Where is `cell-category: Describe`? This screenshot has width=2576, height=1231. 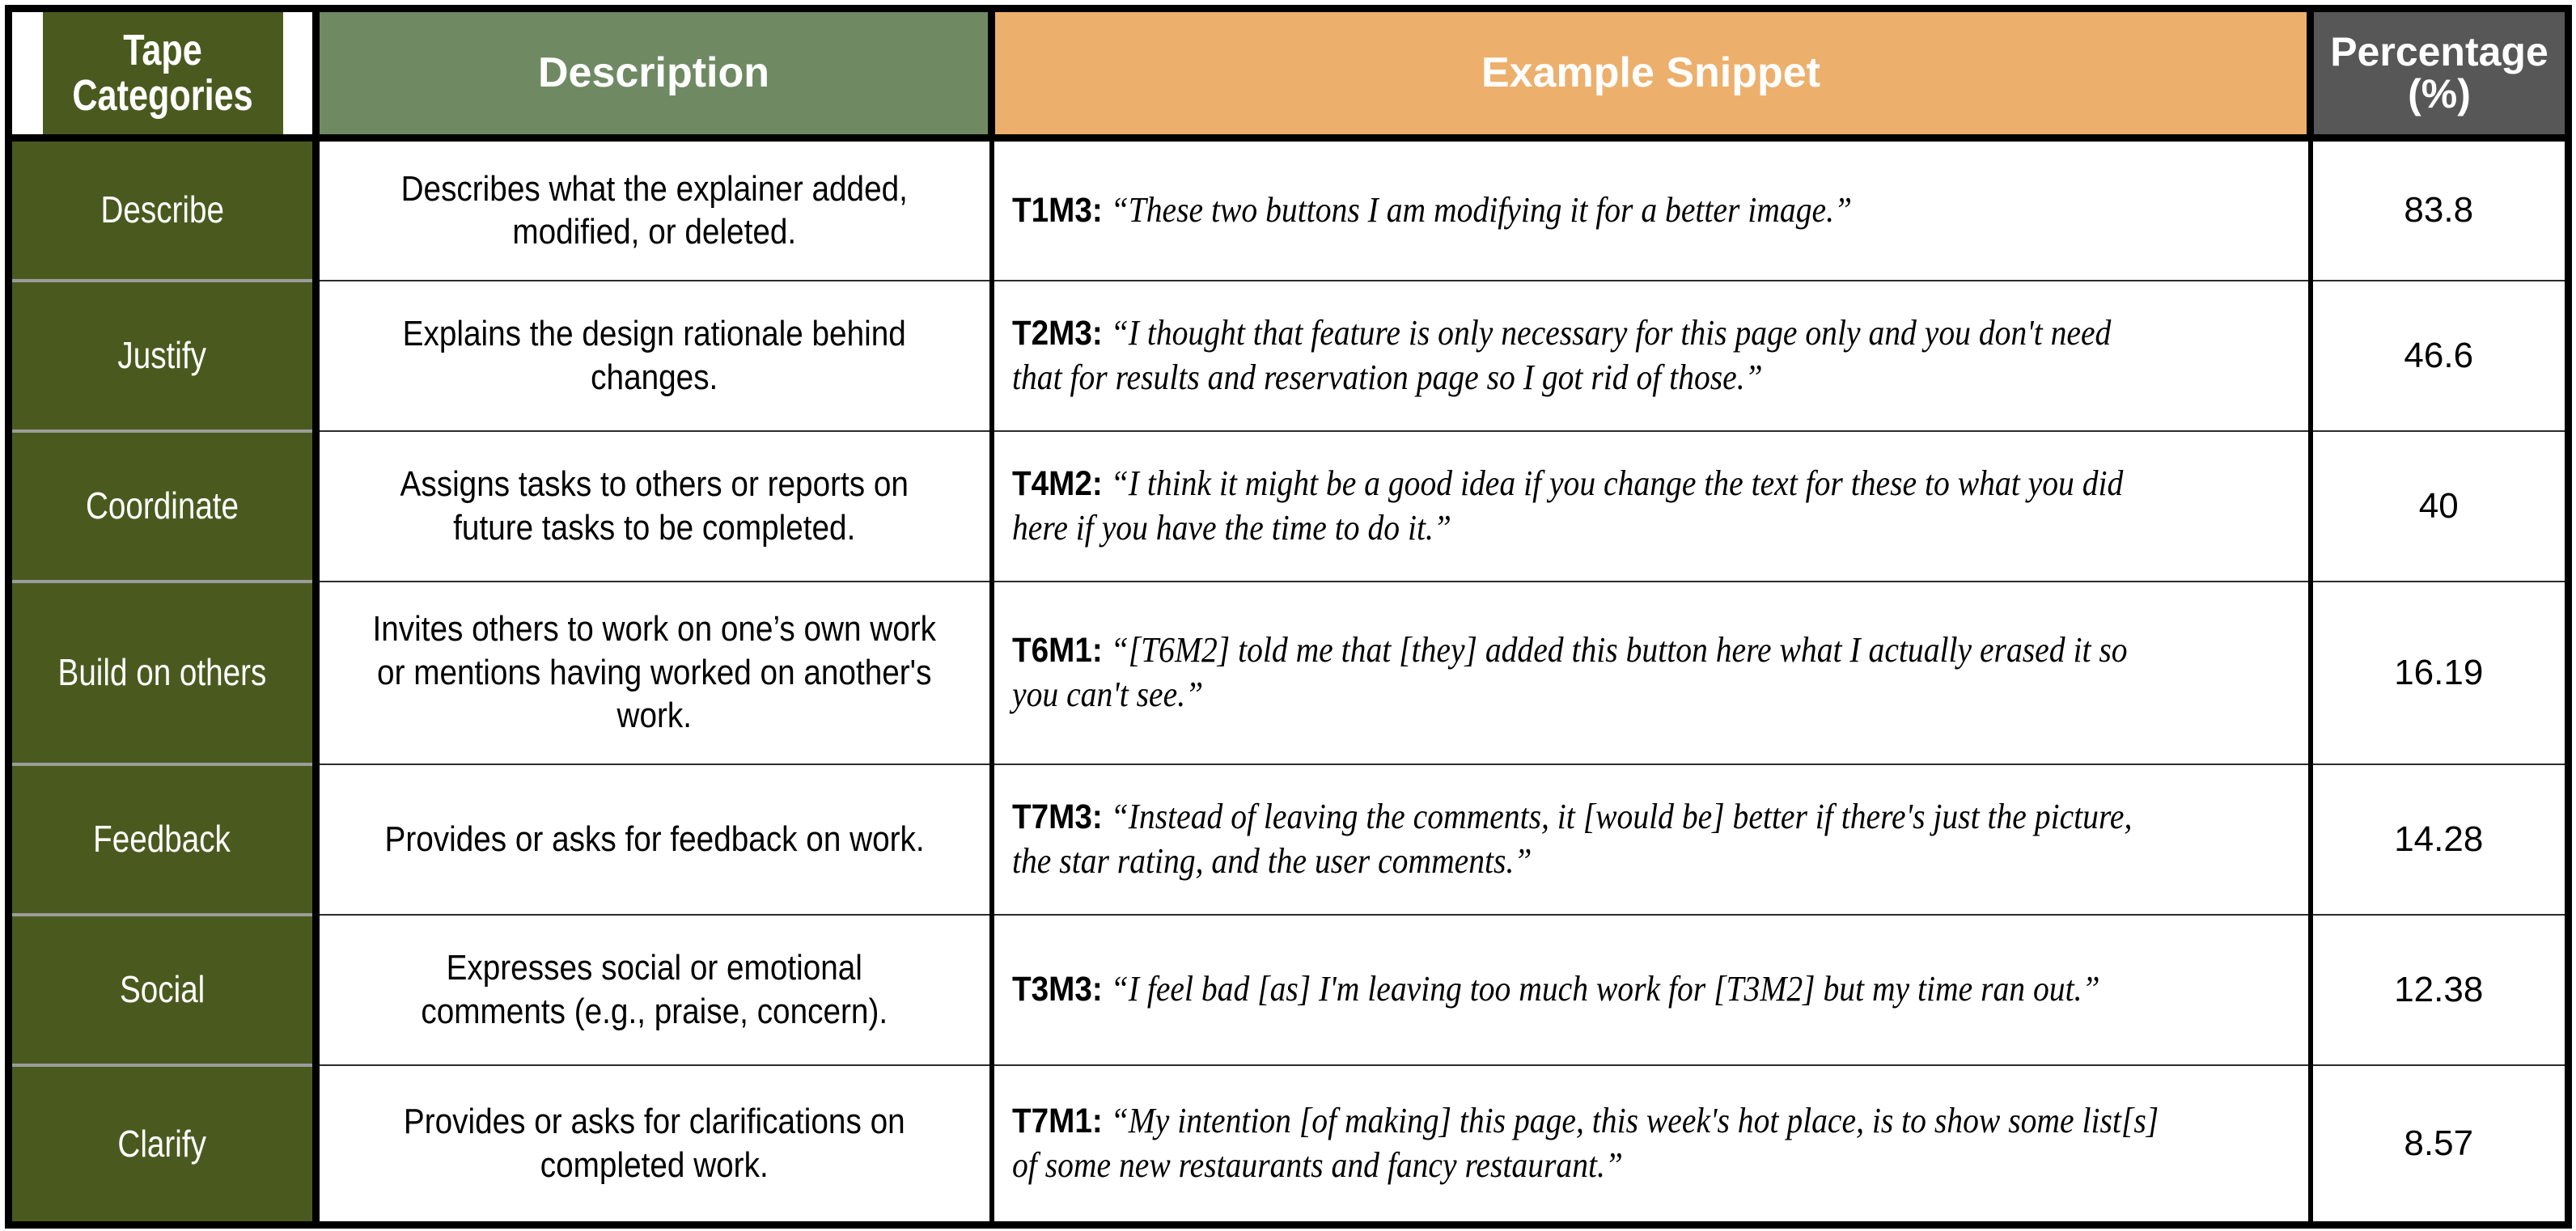
cell-category: Describe is located at coordinates (164, 209).